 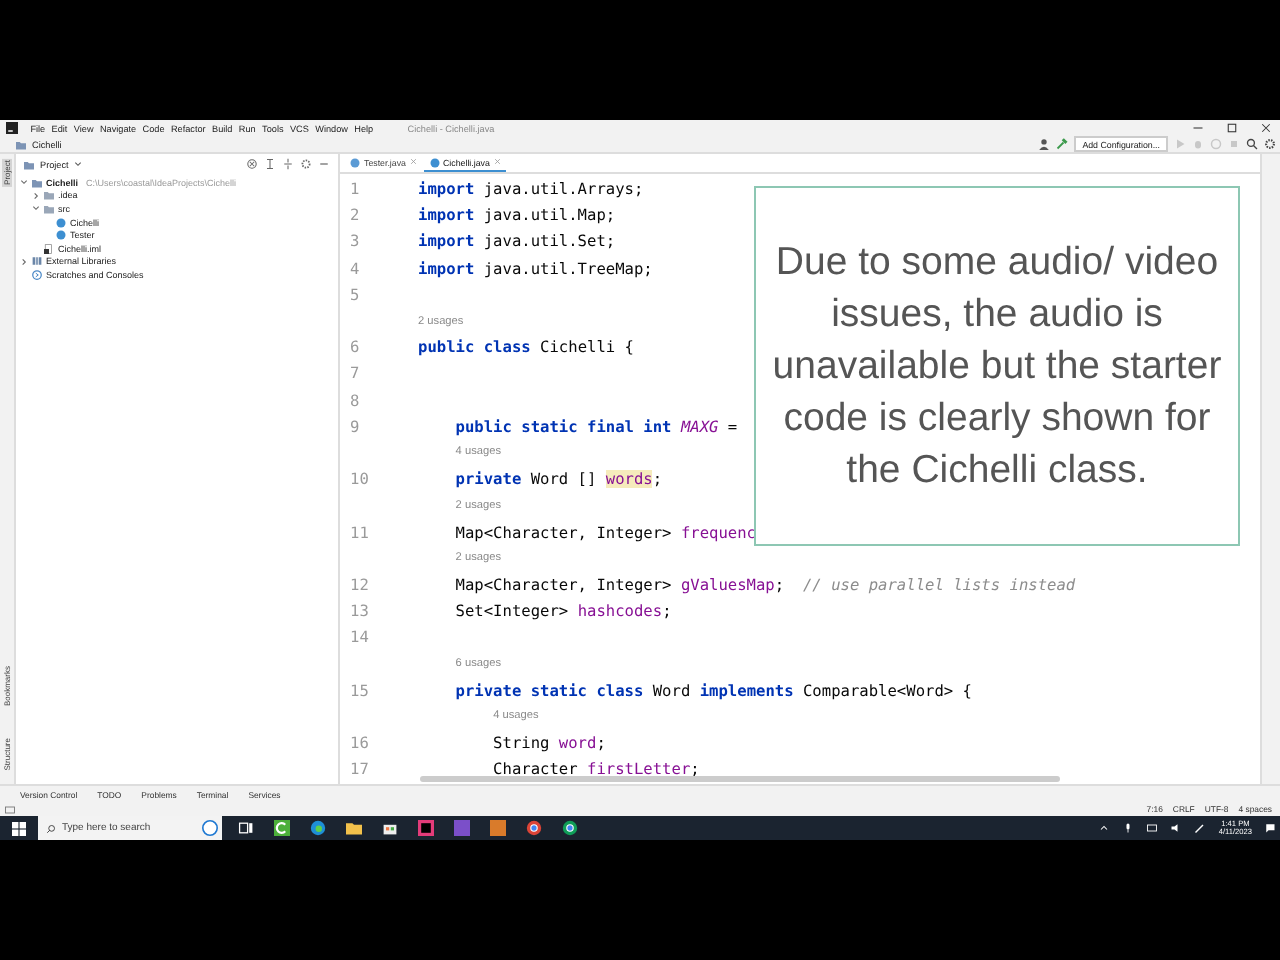 I want to click on app-logo-icon, so click(x=12, y=128).